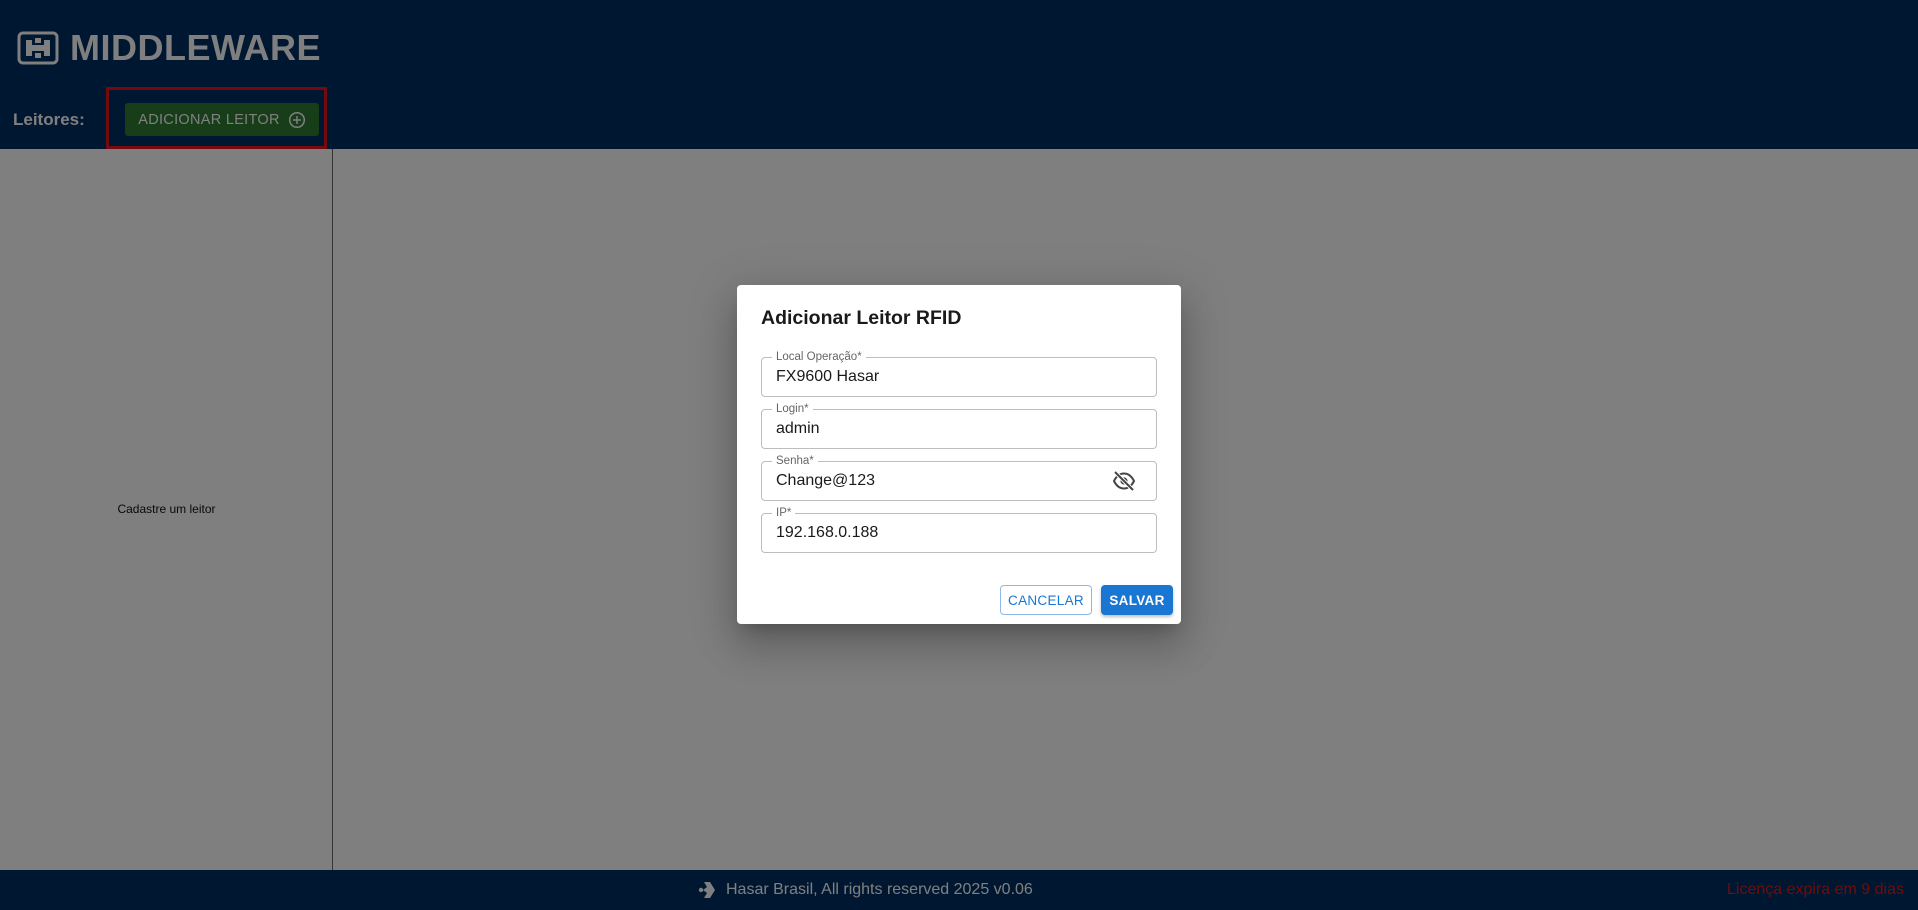 This screenshot has width=1918, height=910. I want to click on cancel-button: CANCELAR, so click(1046, 600).